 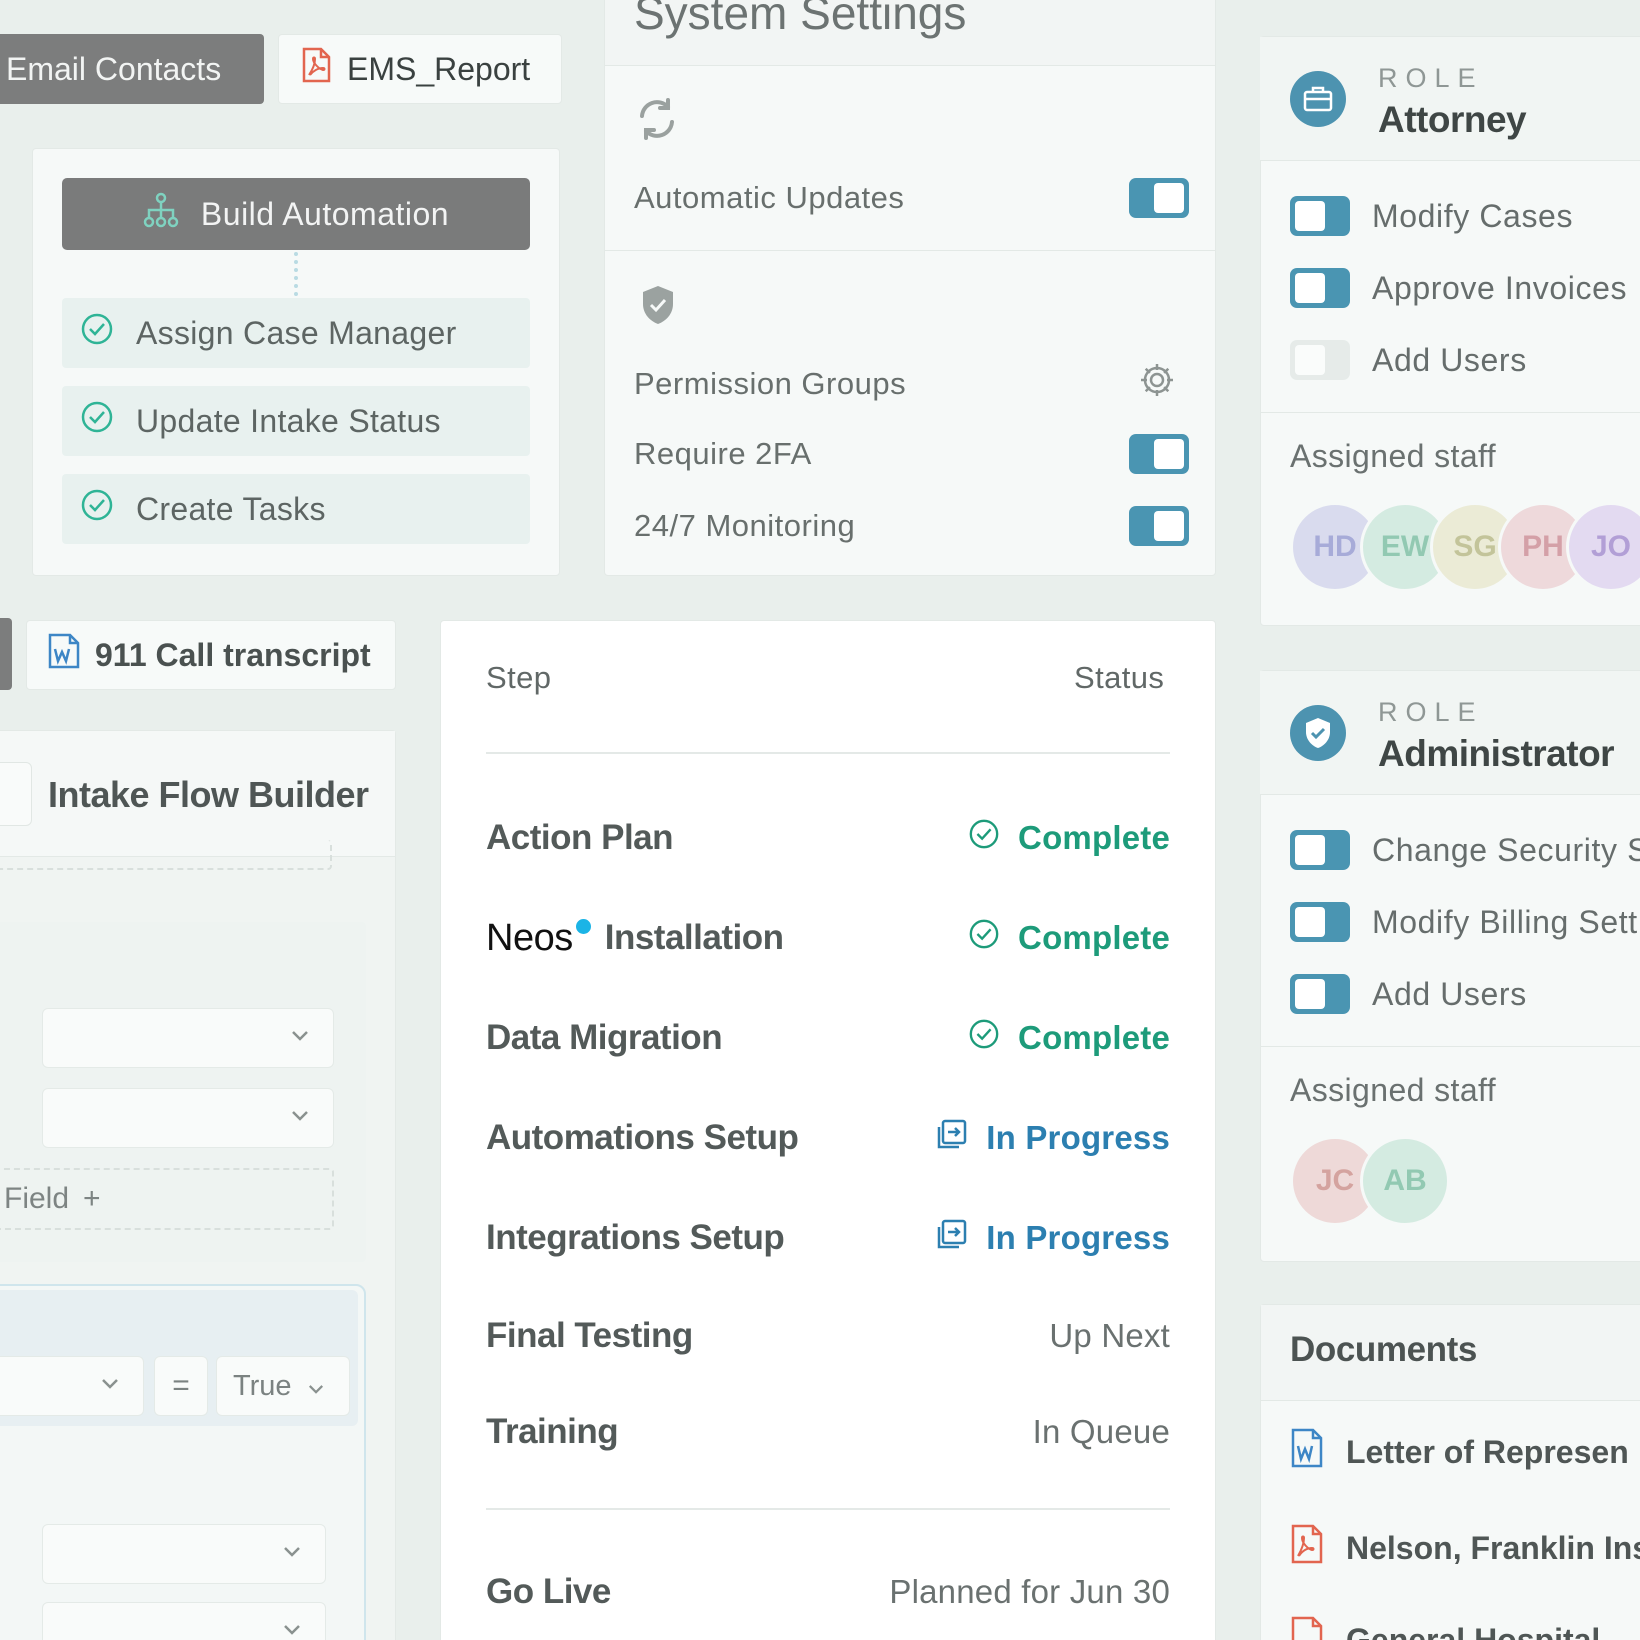 I want to click on permission-row: Approve Invoices, so click(x=1458, y=288).